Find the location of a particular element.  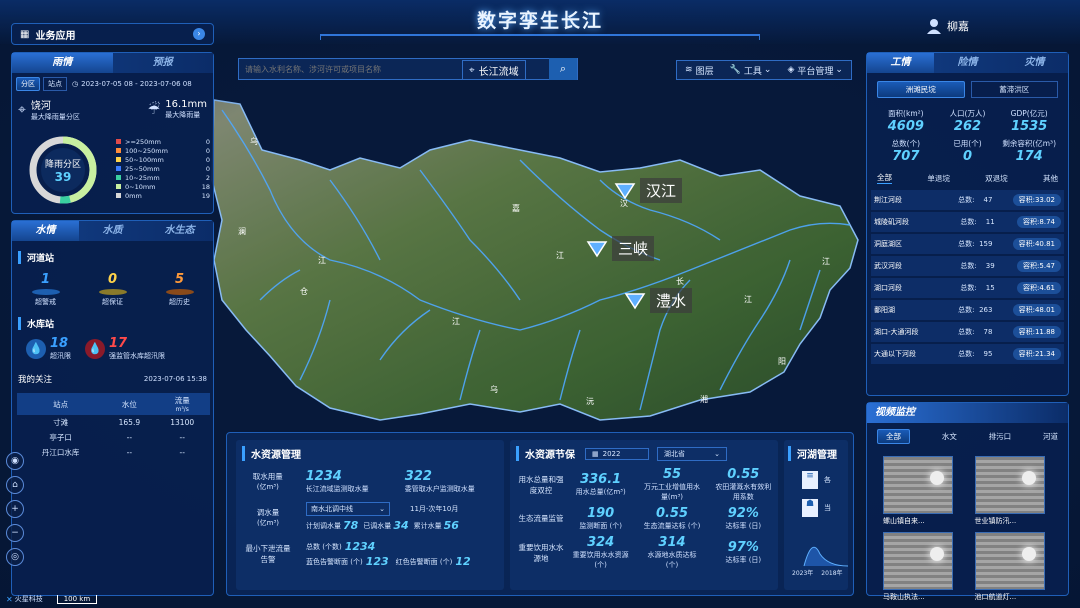

legend-item: >=250mm 0 is located at coordinates (163, 141).